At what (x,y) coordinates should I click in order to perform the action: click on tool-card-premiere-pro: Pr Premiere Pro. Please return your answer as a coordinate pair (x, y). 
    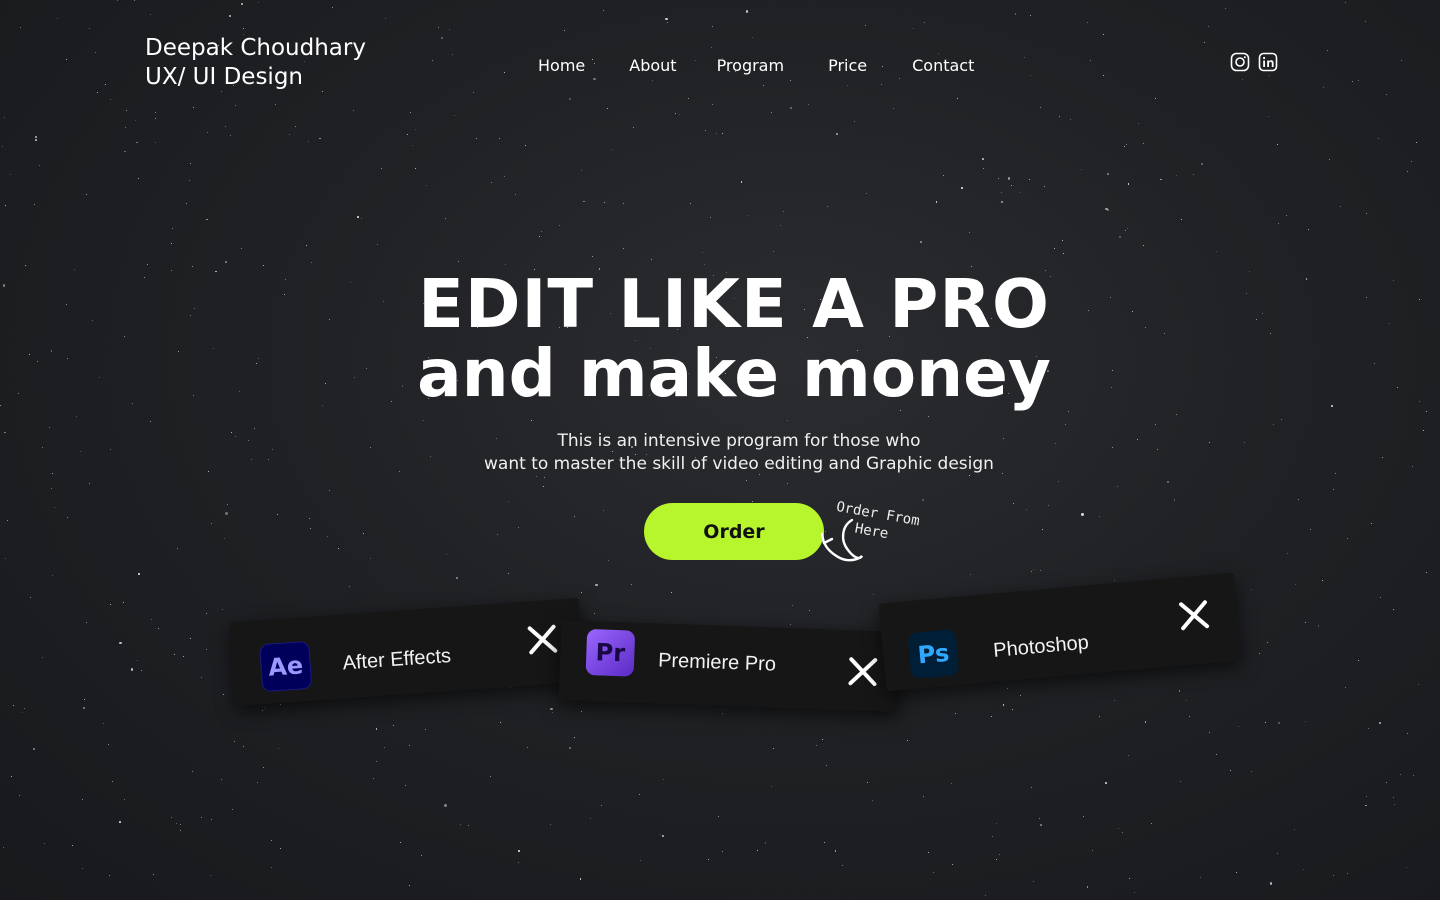
    Looking at the image, I should click on (730, 666).